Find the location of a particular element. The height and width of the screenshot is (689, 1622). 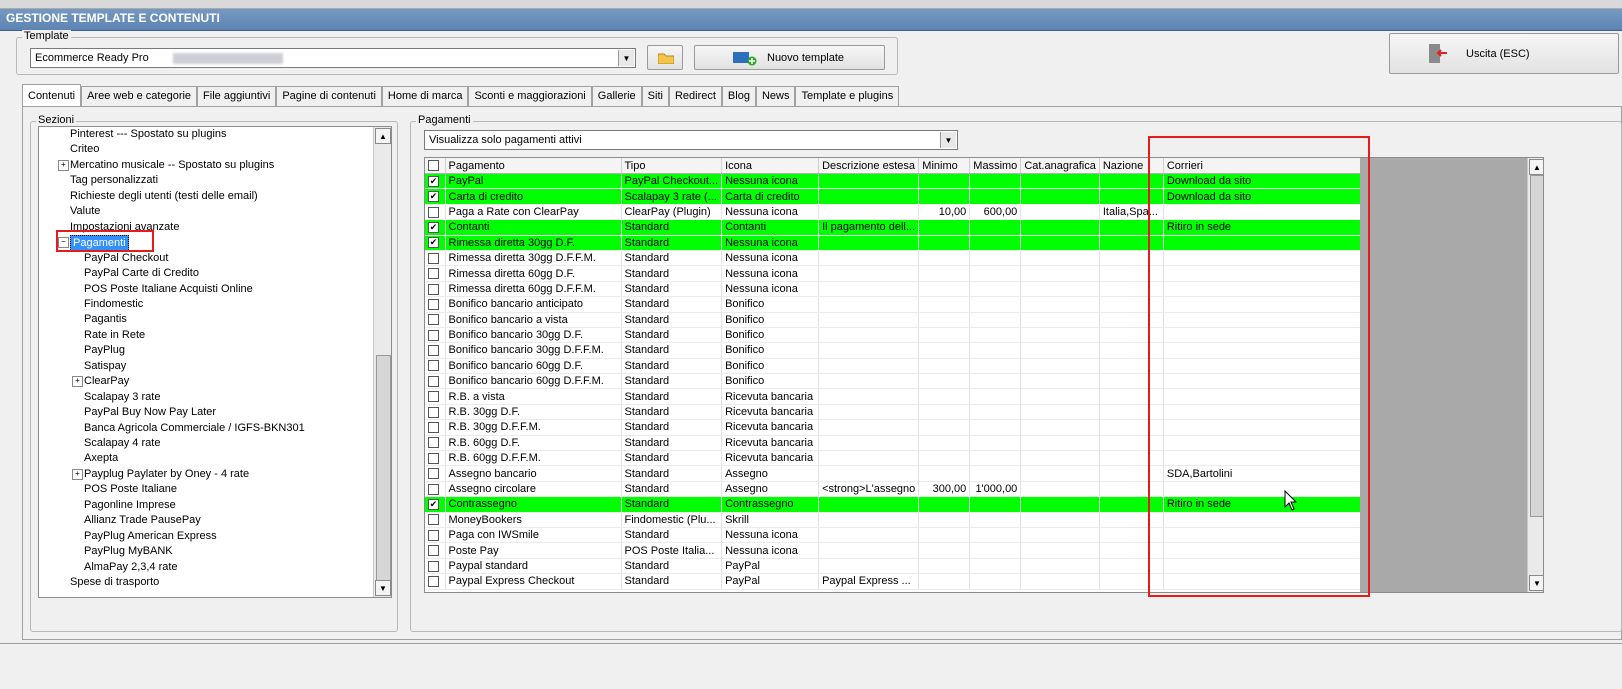

tree-item: Tag personalizzati is located at coordinates (114, 180).